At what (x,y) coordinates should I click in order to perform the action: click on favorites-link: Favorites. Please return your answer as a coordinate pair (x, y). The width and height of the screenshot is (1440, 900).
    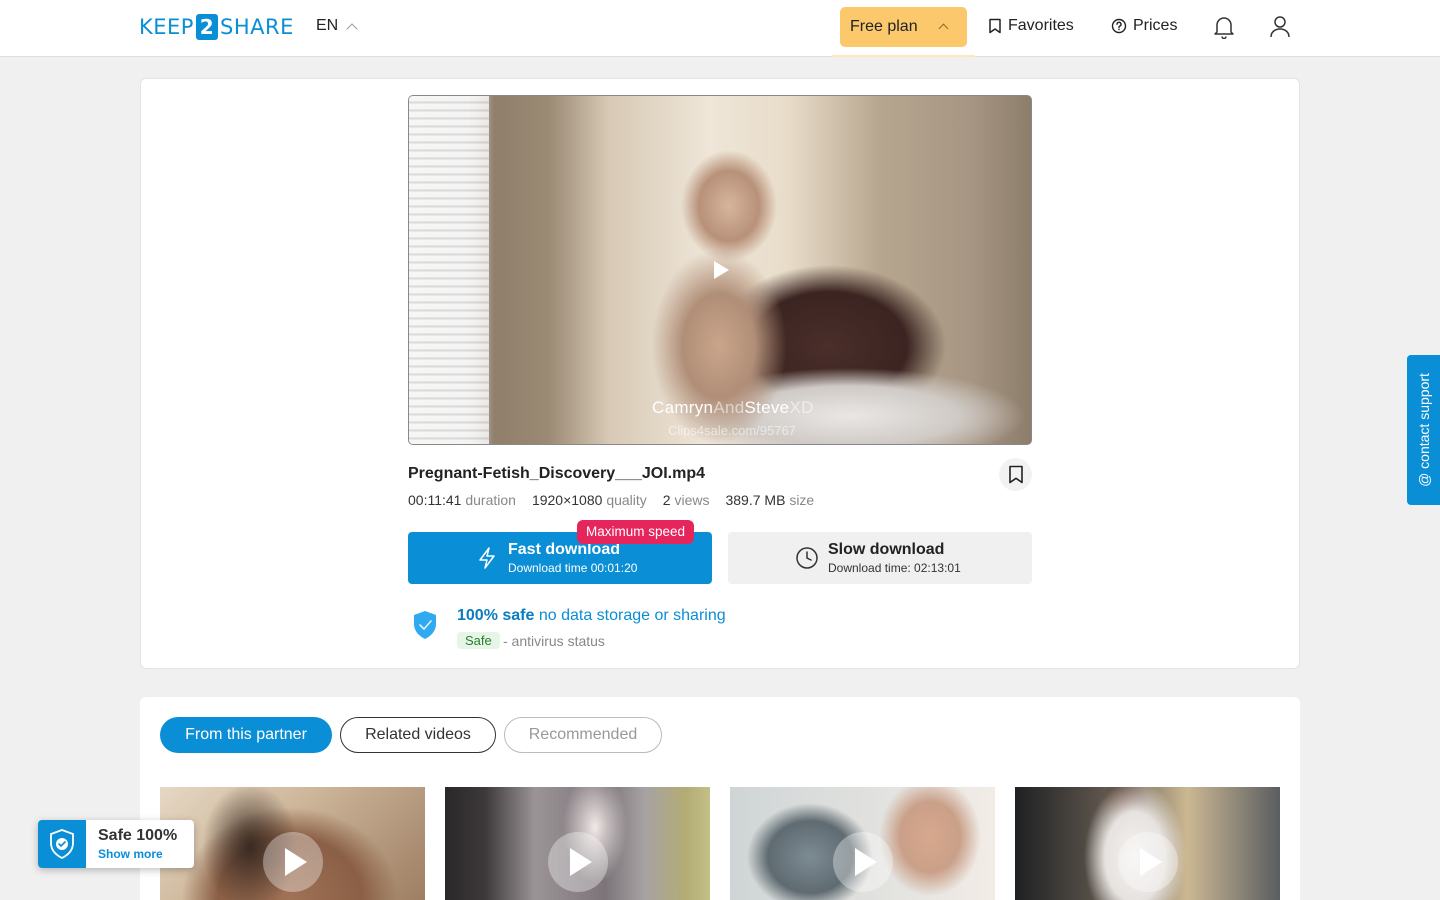
    Looking at the image, I should click on (1031, 26).